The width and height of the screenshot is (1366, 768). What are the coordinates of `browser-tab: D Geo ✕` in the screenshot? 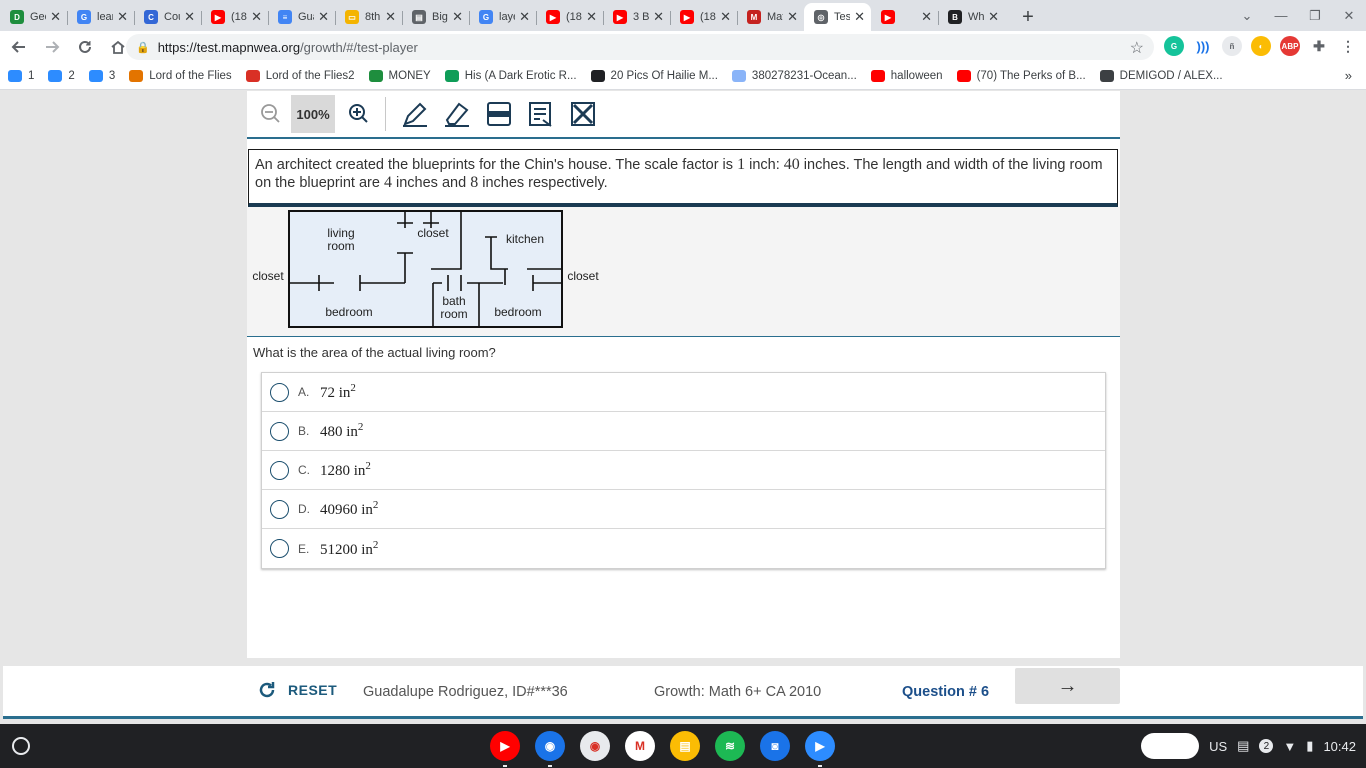 It's located at (33, 17).